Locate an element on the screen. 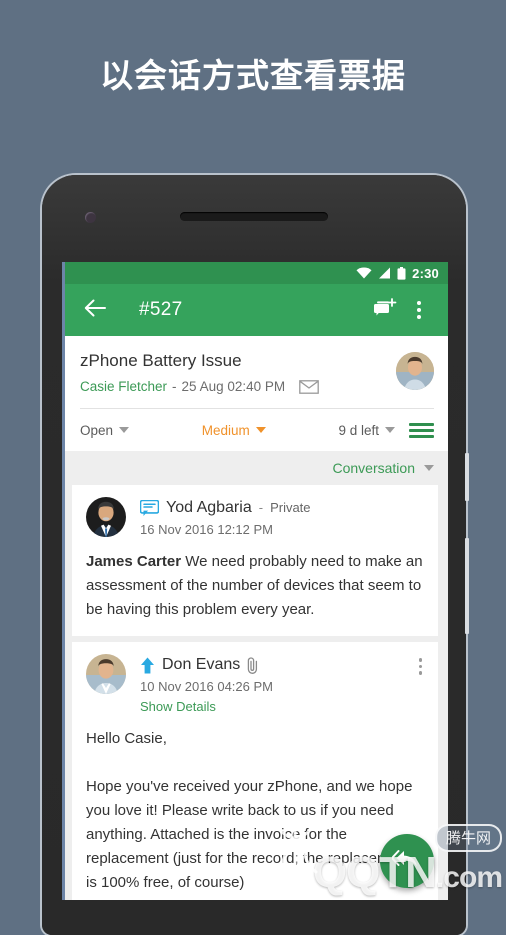  overflow-menu-button is located at coordinates (419, 310).